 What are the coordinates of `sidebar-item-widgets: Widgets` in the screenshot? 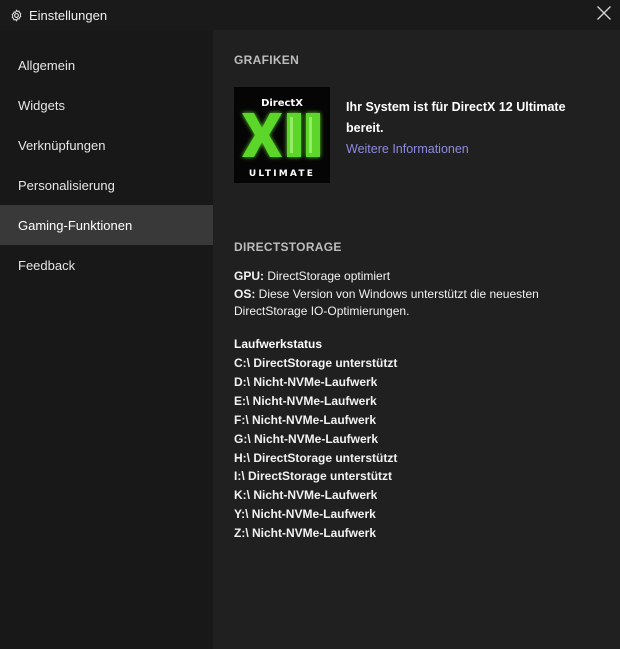 It's located at (106, 105).